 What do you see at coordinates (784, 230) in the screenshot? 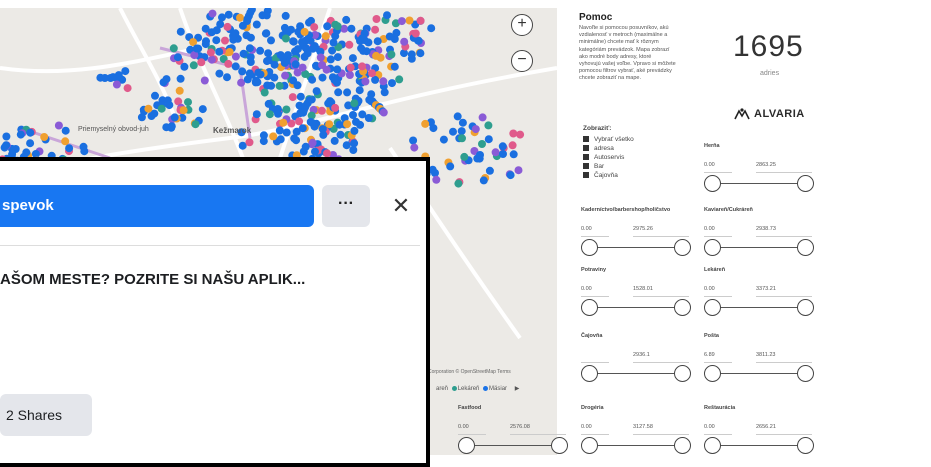
I see `slider-max-input: 2938.73` at bounding box center [784, 230].